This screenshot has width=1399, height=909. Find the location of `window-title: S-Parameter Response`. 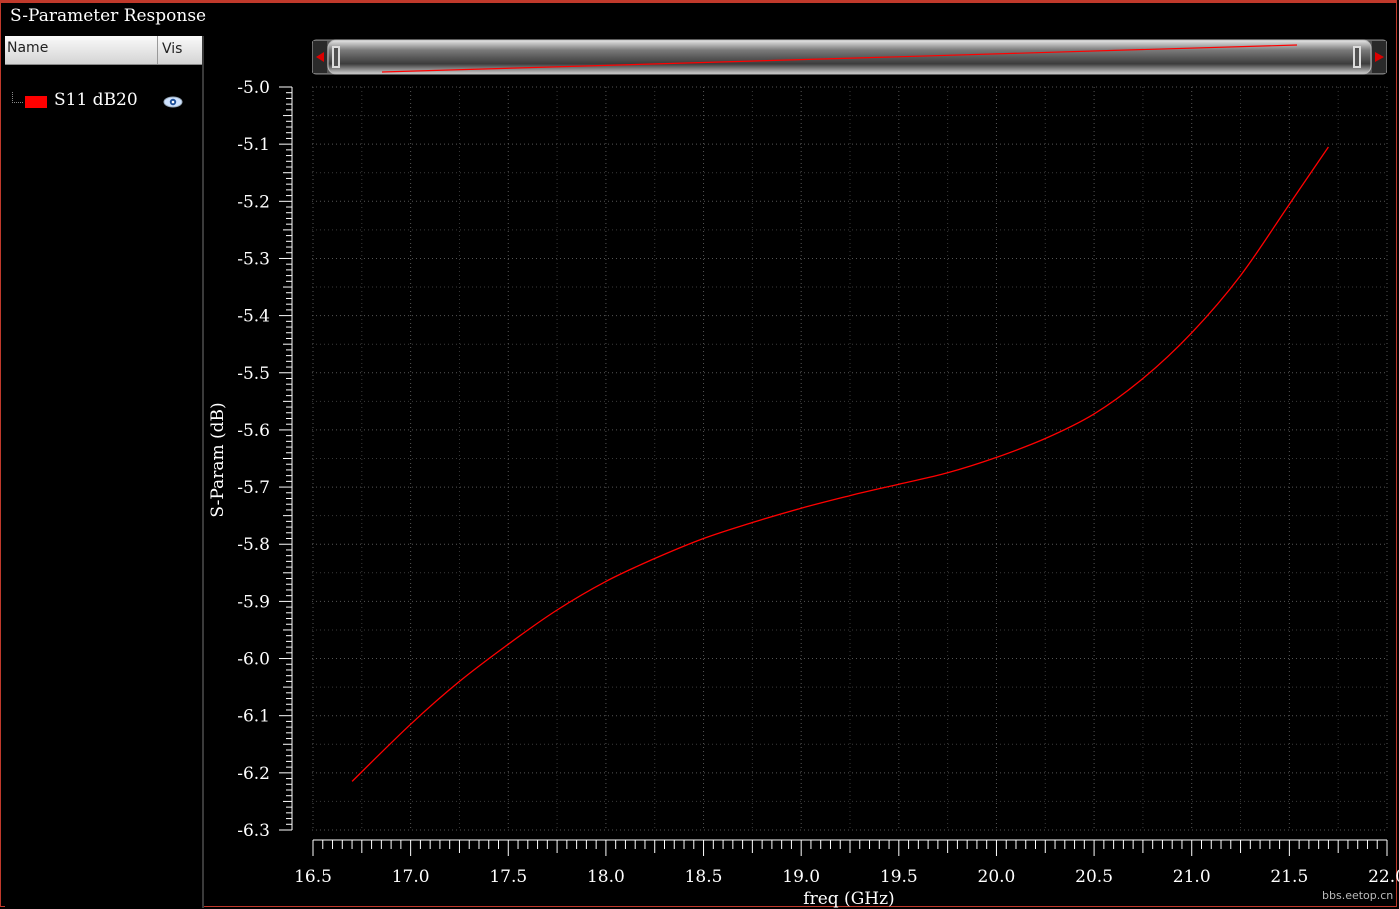

window-title: S-Parameter Response is located at coordinates (108, 16).